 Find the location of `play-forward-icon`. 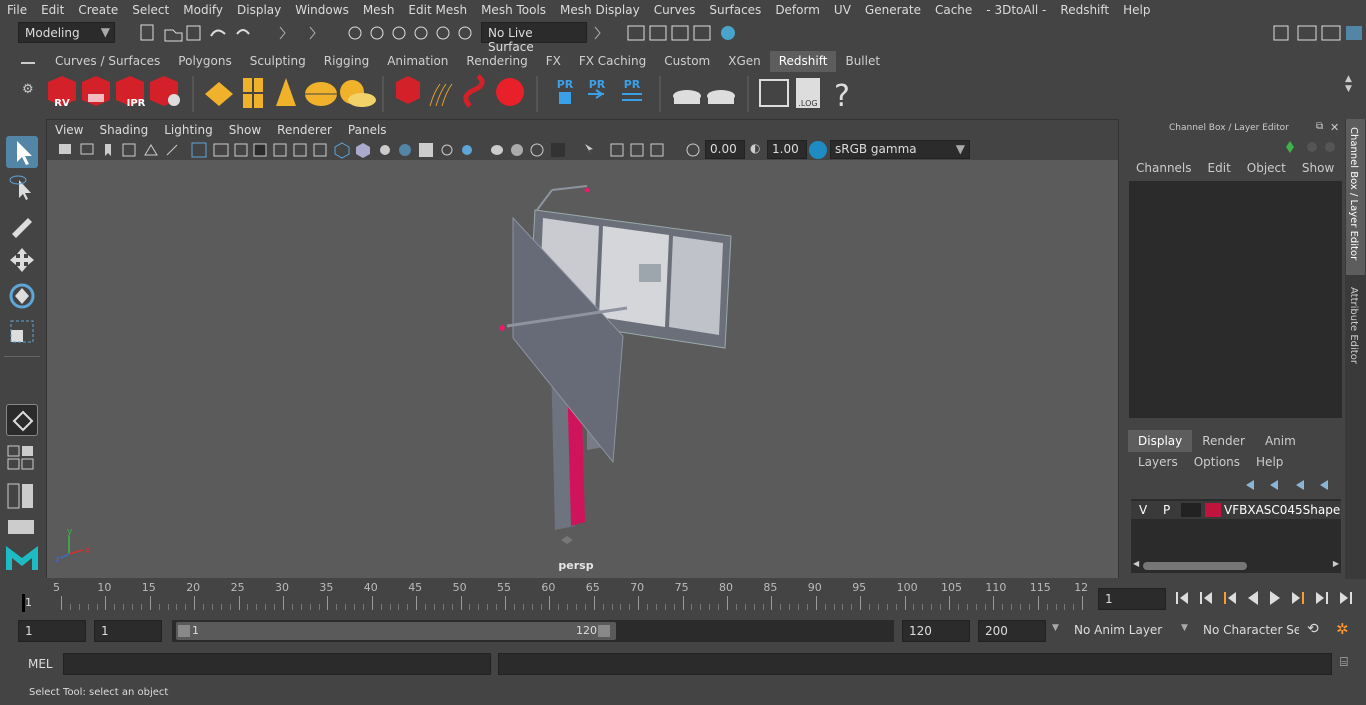

play-forward-icon is located at coordinates (1275, 598).